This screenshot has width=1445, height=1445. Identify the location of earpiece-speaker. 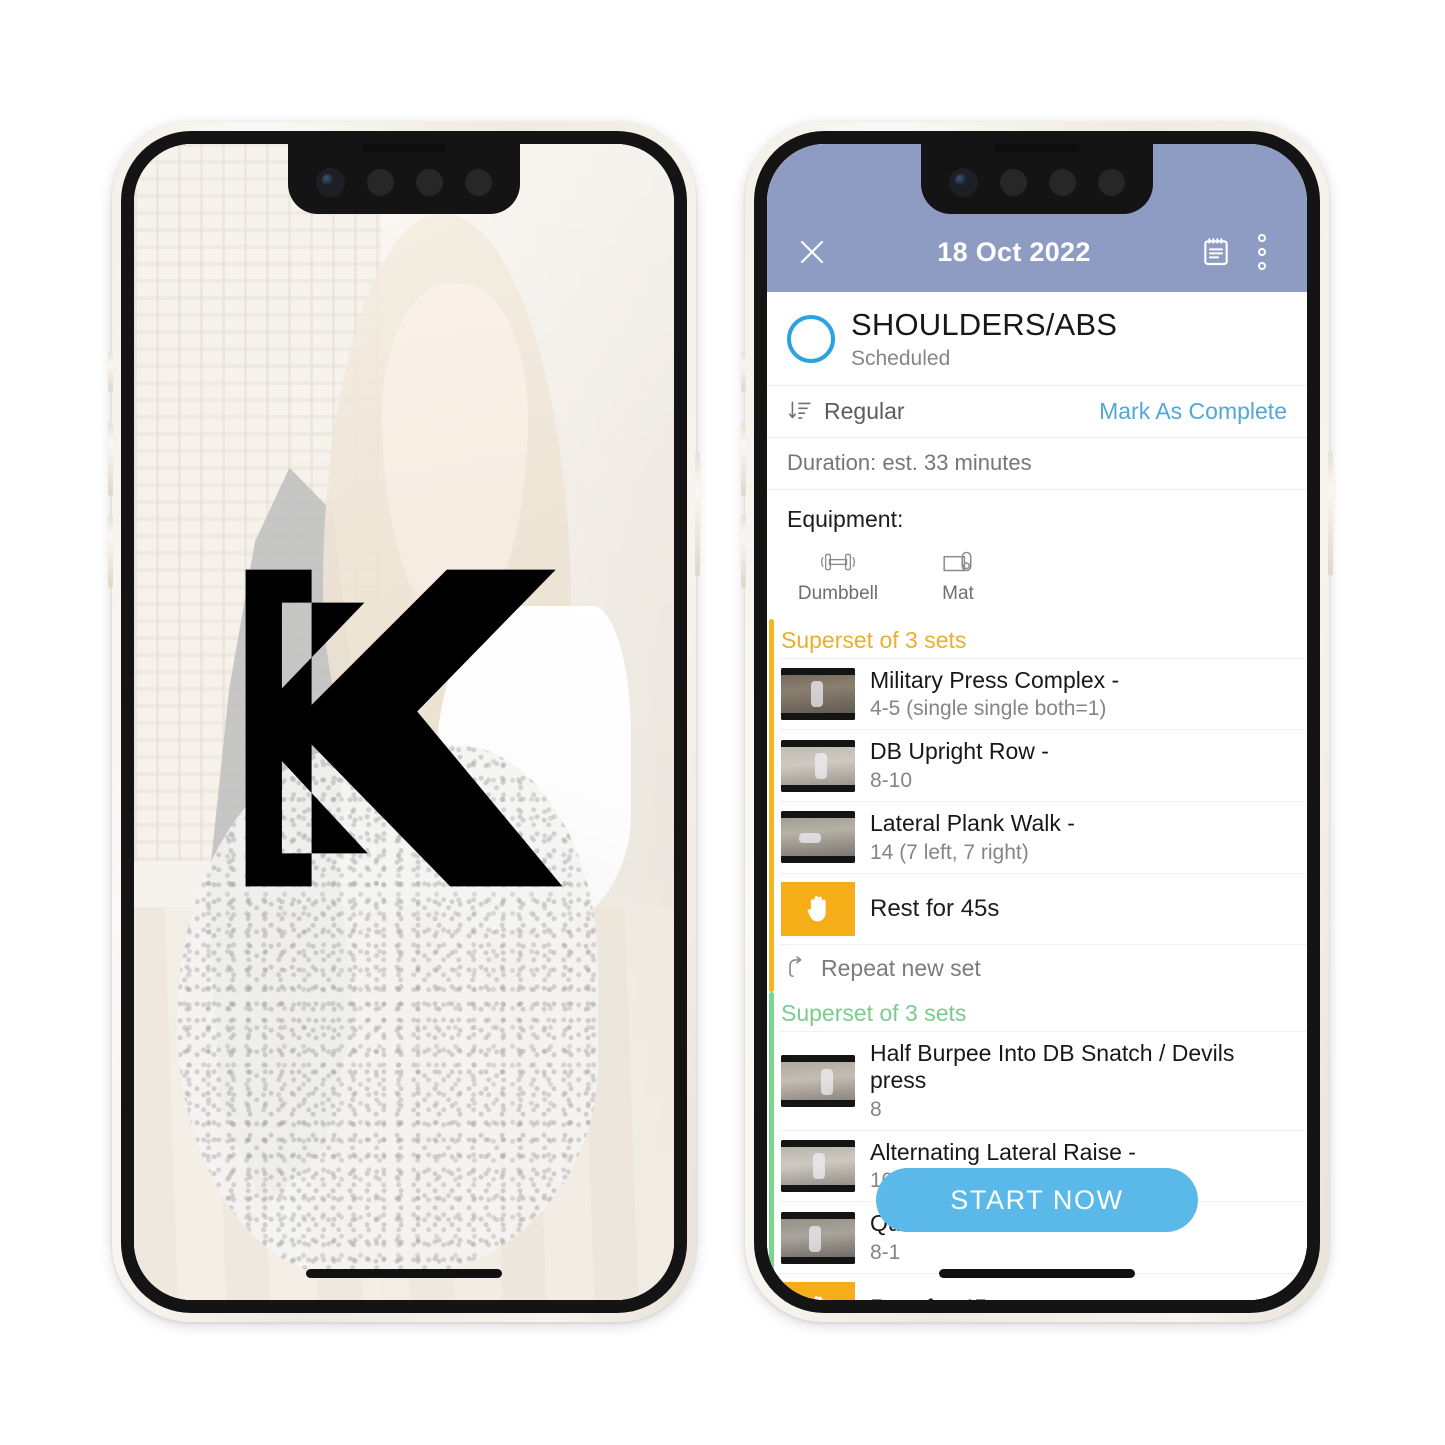
(404, 148).